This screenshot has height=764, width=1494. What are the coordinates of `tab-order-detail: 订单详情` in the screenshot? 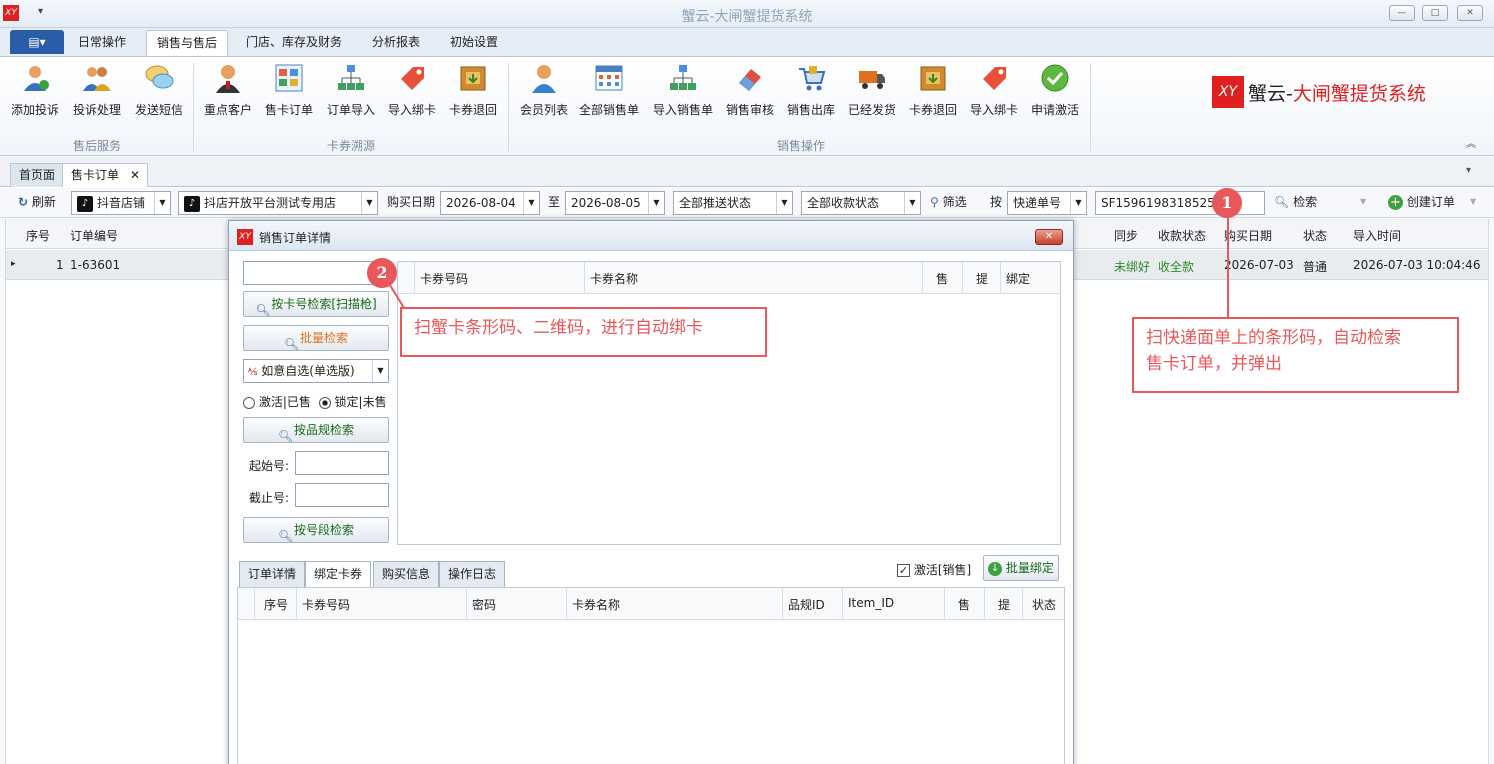 It's located at (272, 574).